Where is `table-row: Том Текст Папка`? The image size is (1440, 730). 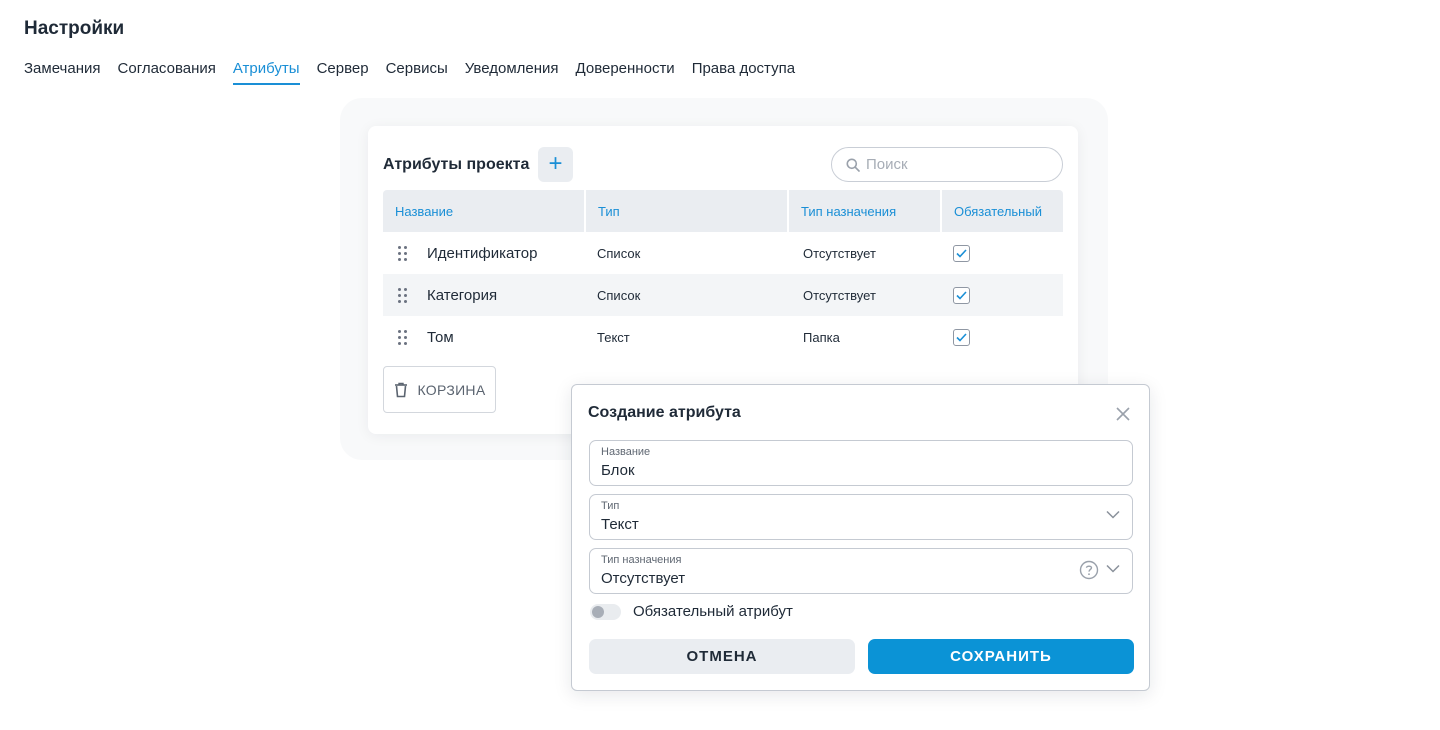
table-row: Том Текст Папка is located at coordinates (723, 337).